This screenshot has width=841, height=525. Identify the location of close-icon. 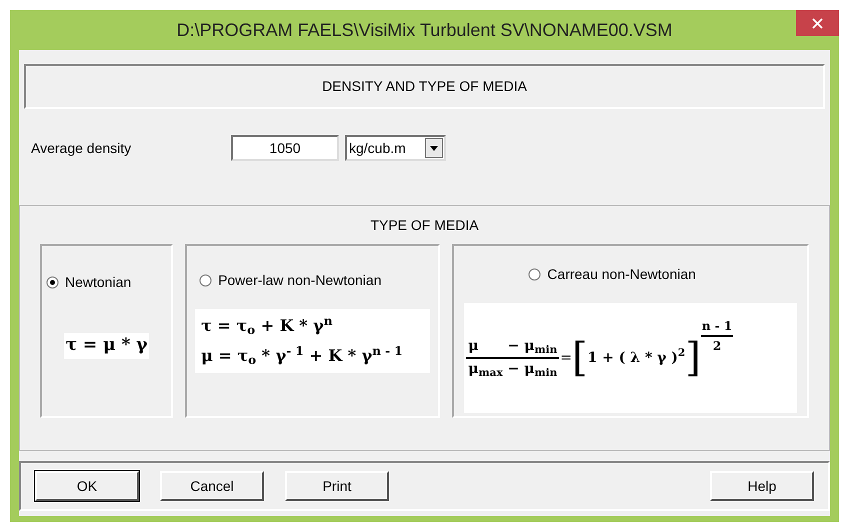
(817, 23).